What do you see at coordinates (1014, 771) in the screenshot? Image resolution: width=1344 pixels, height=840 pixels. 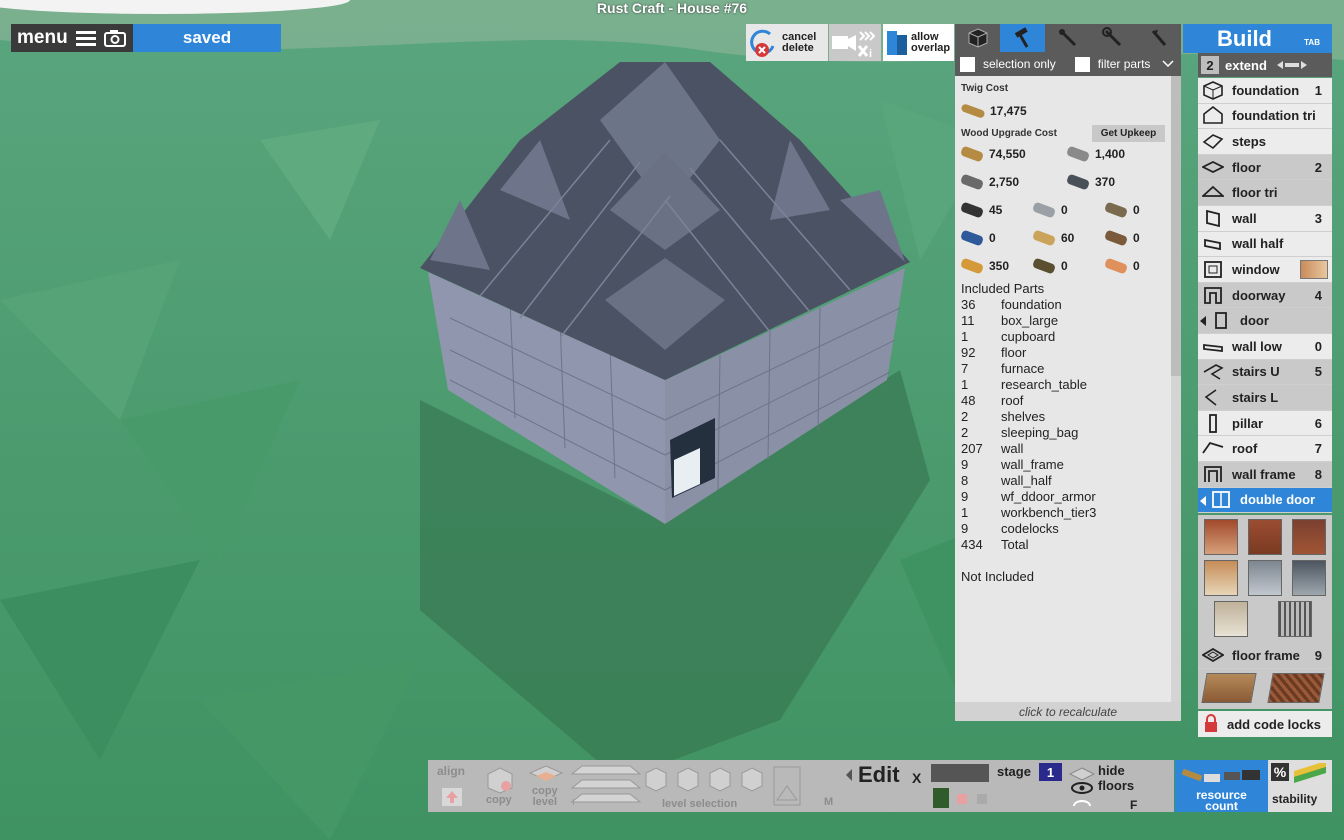 I see `stage-label: stage` at bounding box center [1014, 771].